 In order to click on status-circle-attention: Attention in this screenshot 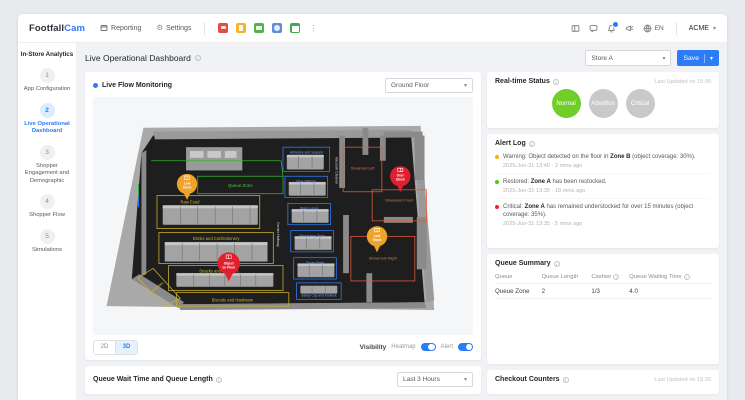, I will do `click(603, 103)`.